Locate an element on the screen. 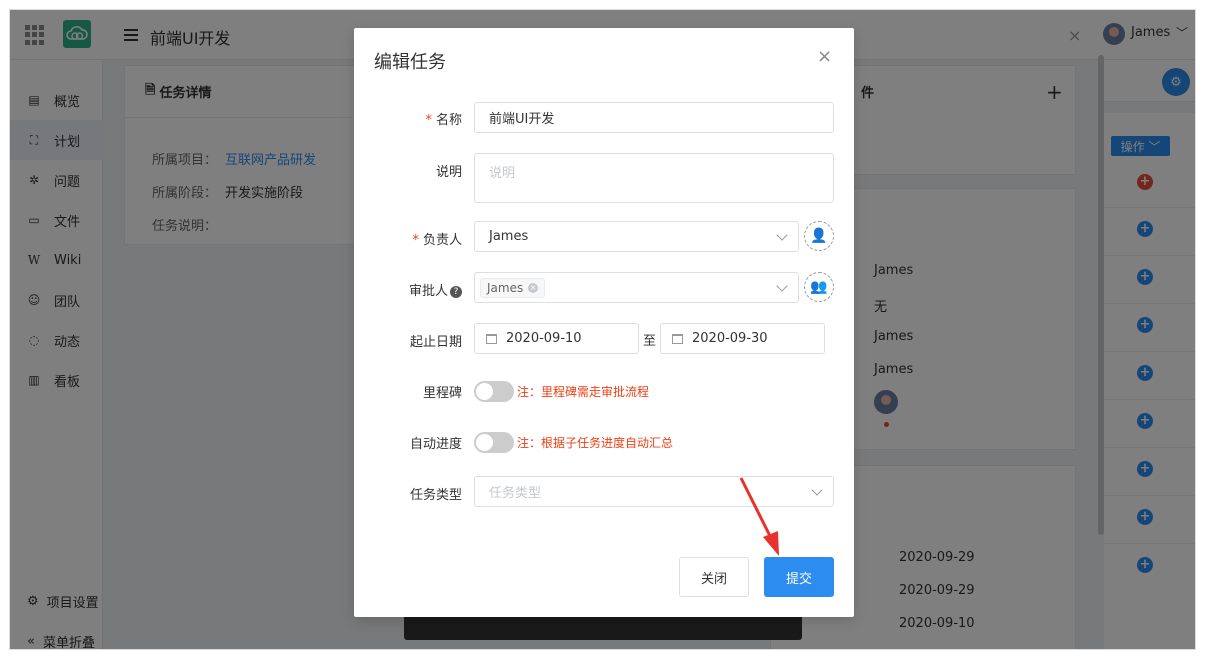 The image size is (1205, 659). submit-button: 提交 is located at coordinates (799, 577).